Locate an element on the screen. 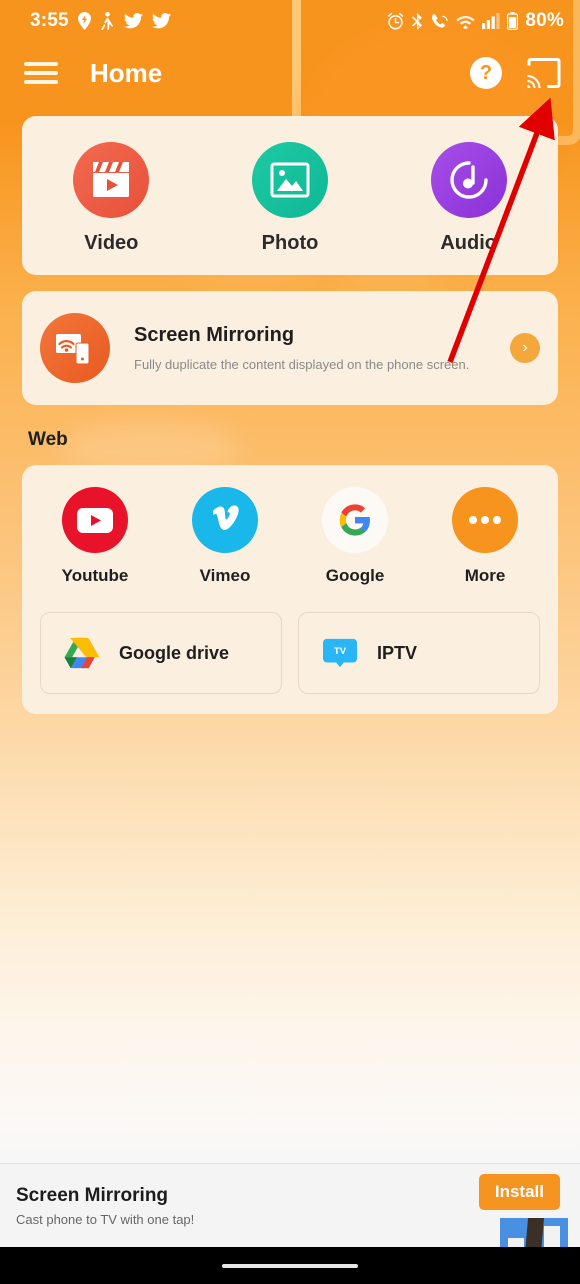 The image size is (580, 1284). web-item-more: More is located at coordinates (485, 536).